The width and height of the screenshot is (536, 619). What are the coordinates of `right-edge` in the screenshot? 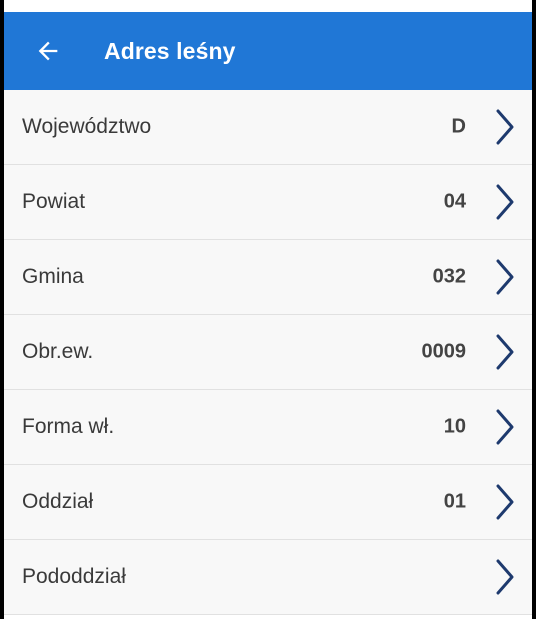 It's located at (534, 309).